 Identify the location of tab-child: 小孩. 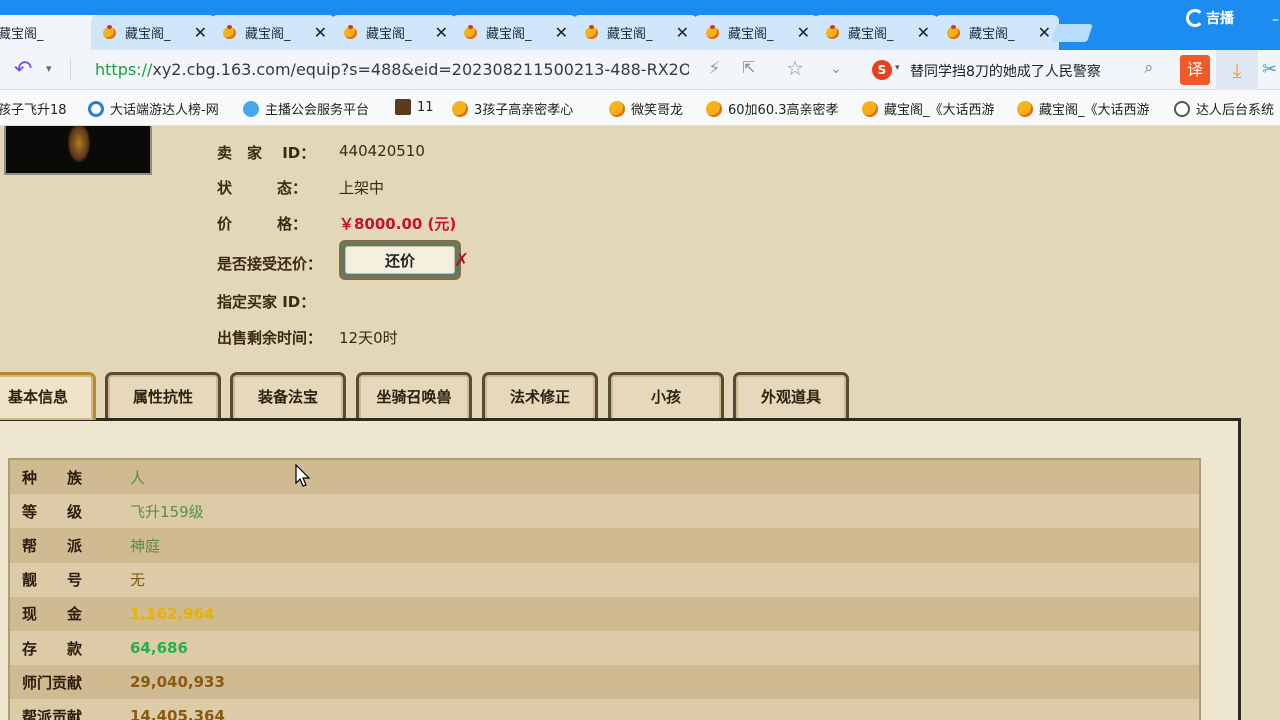
(666, 396).